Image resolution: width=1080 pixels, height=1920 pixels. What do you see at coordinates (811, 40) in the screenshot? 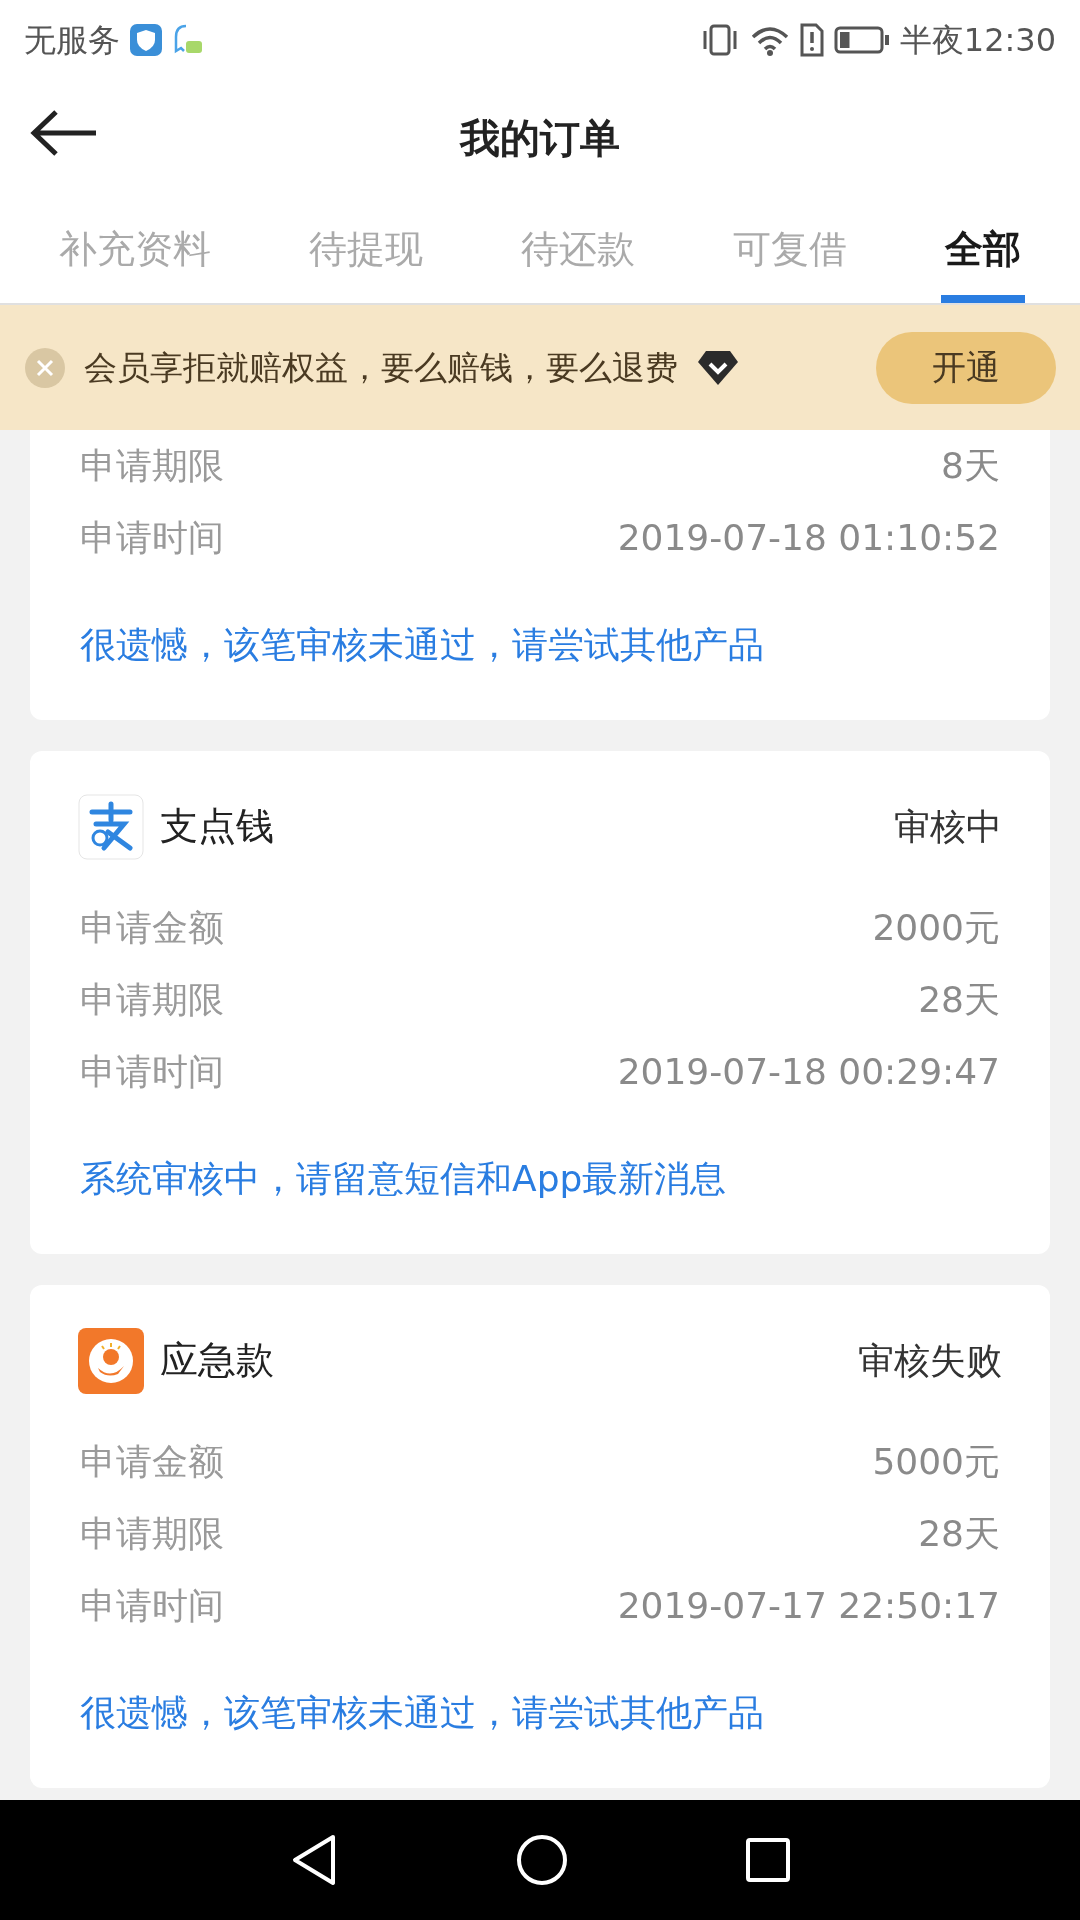
I see `sim-alert-icon` at bounding box center [811, 40].